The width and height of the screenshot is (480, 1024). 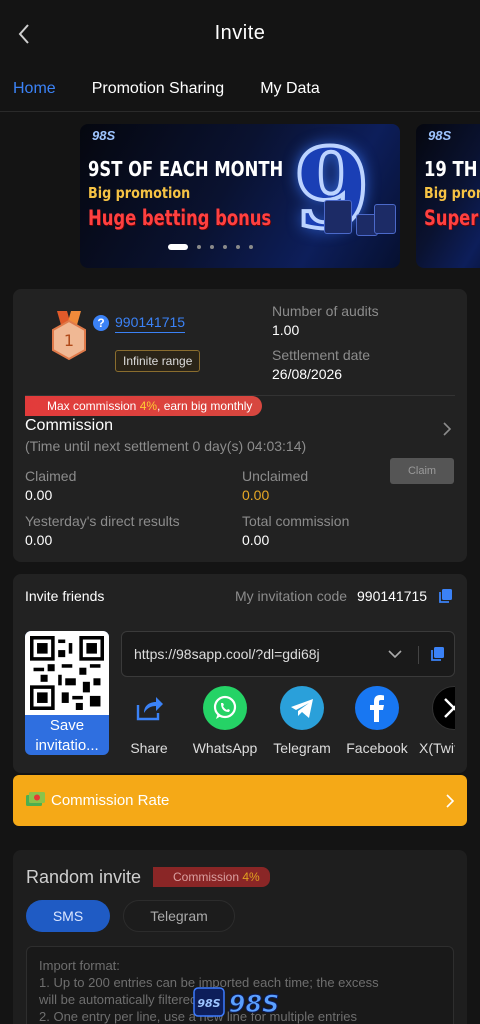 What do you see at coordinates (256, 495) in the screenshot?
I see `unclaimed-value: 0.00` at bounding box center [256, 495].